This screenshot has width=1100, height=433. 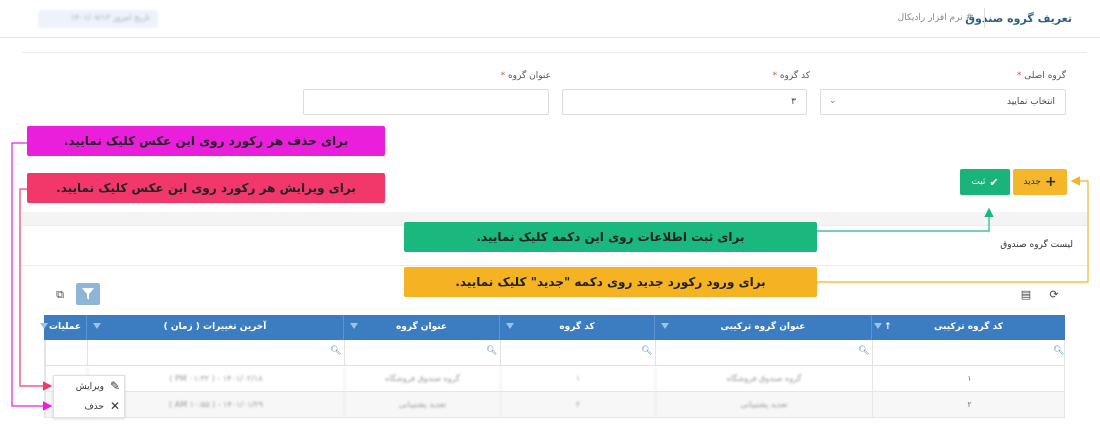 I want to click on edit-menu-item: ✎ ویرایش, so click(x=89, y=387).